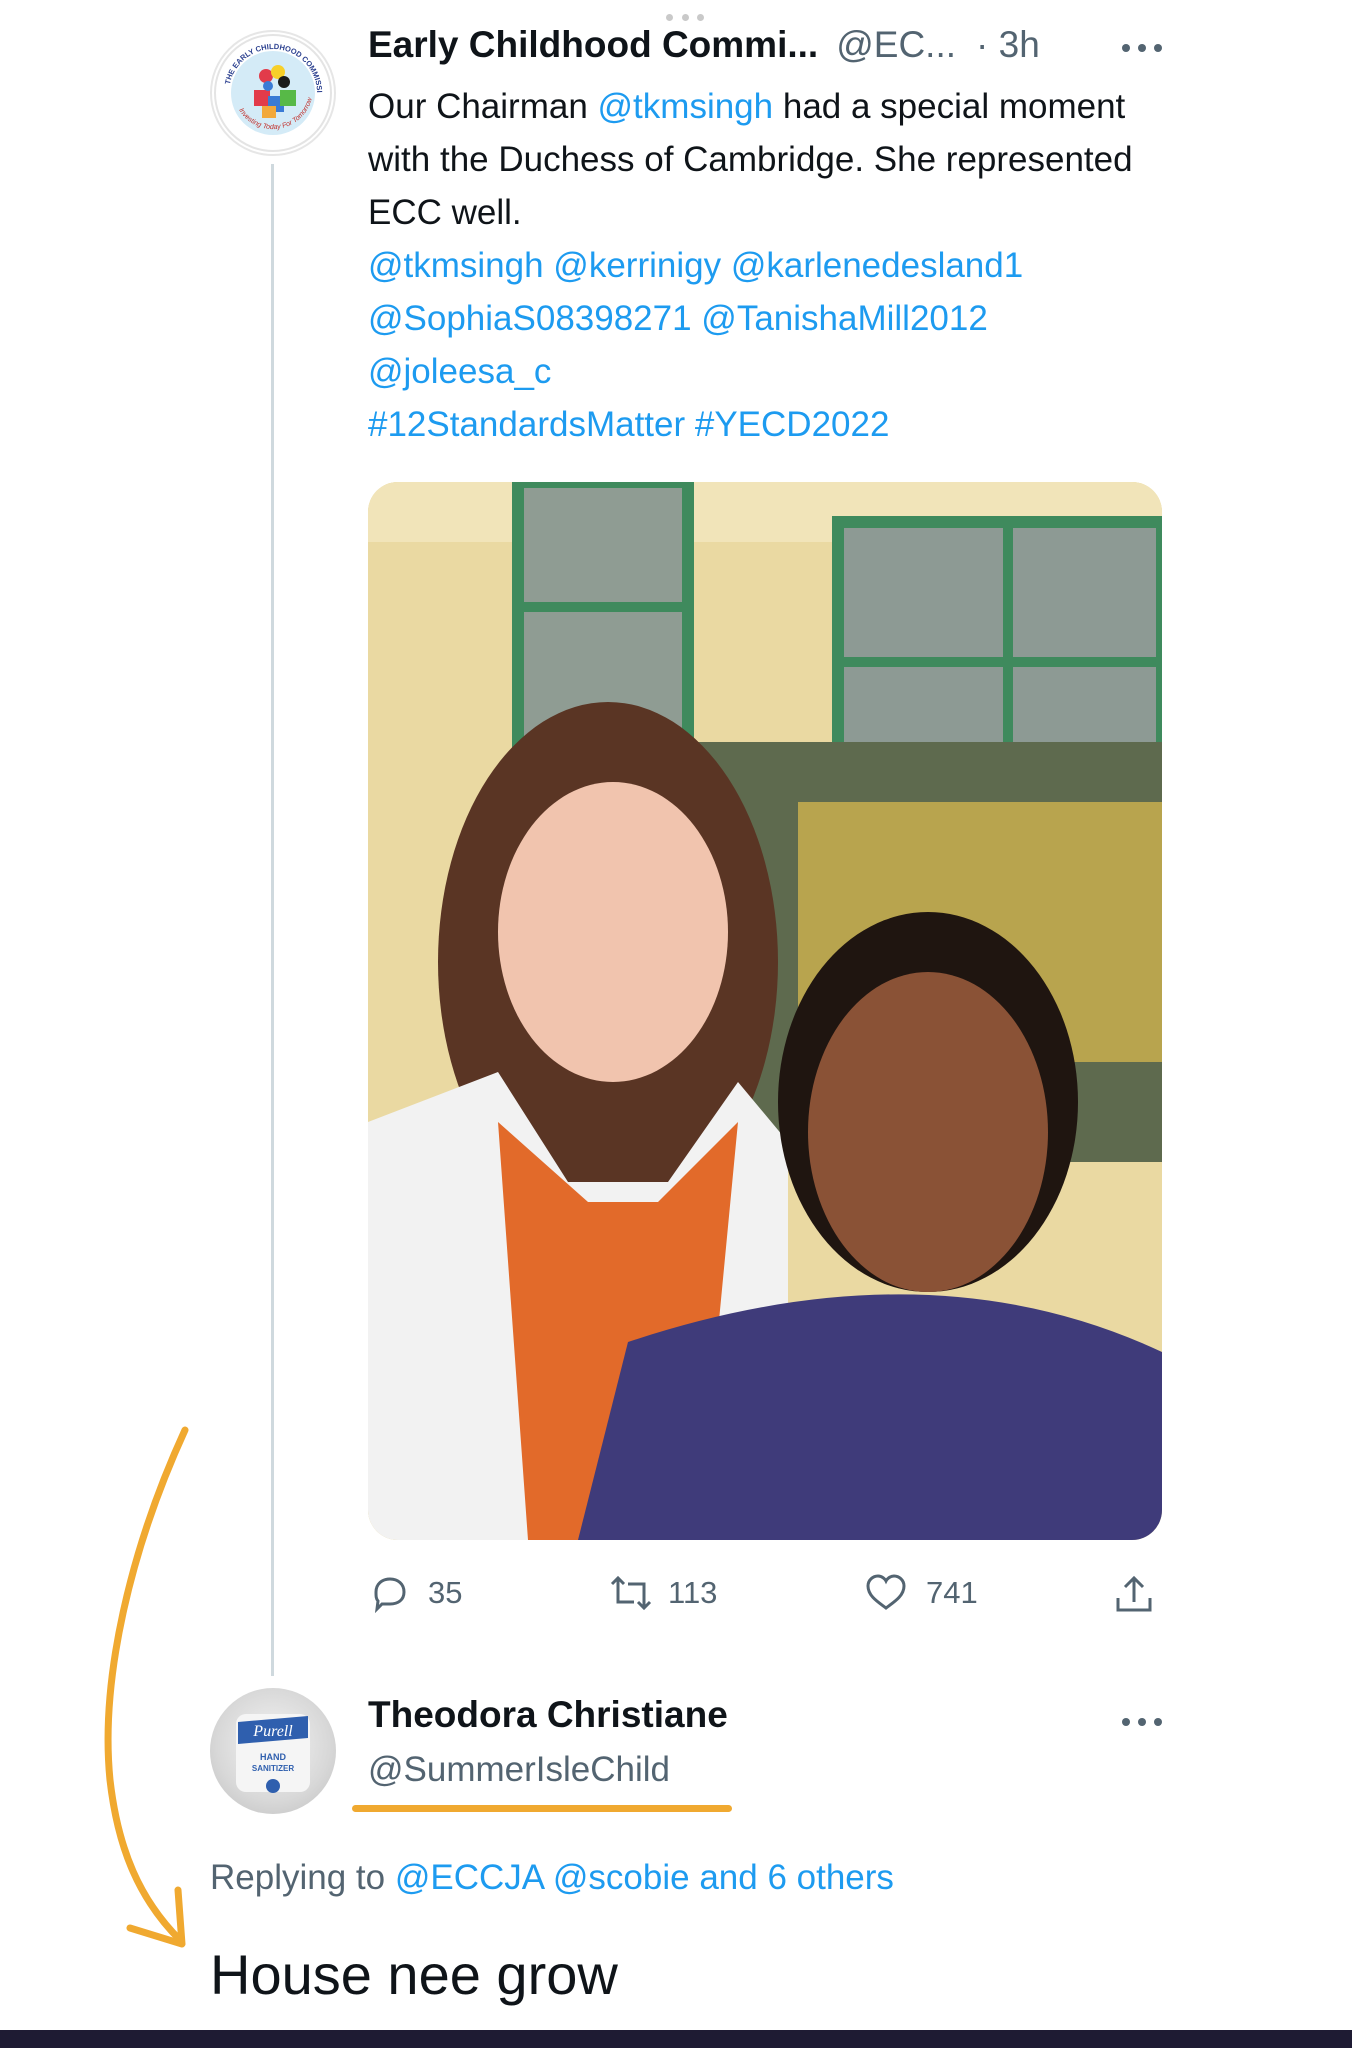 This screenshot has height=2048, width=1352. I want to click on like-count: 741, so click(952, 1592).